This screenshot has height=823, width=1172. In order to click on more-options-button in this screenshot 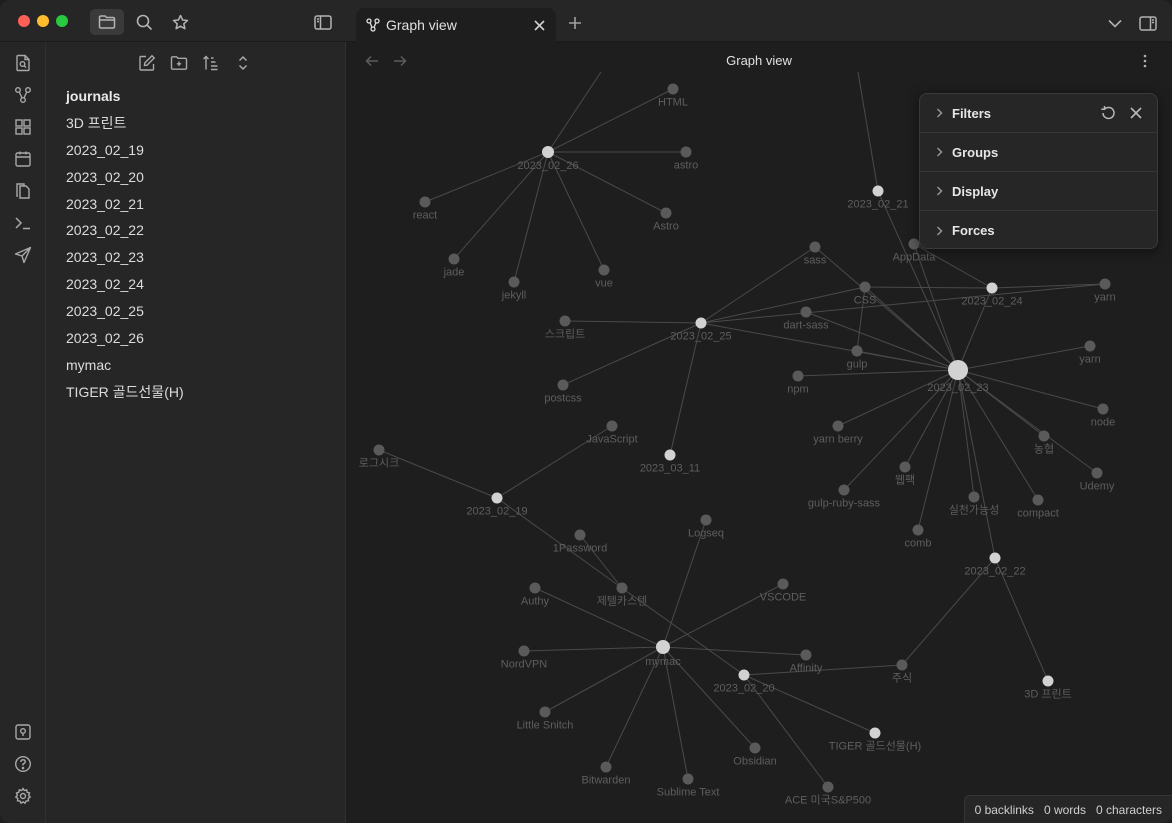, I will do `click(1145, 61)`.